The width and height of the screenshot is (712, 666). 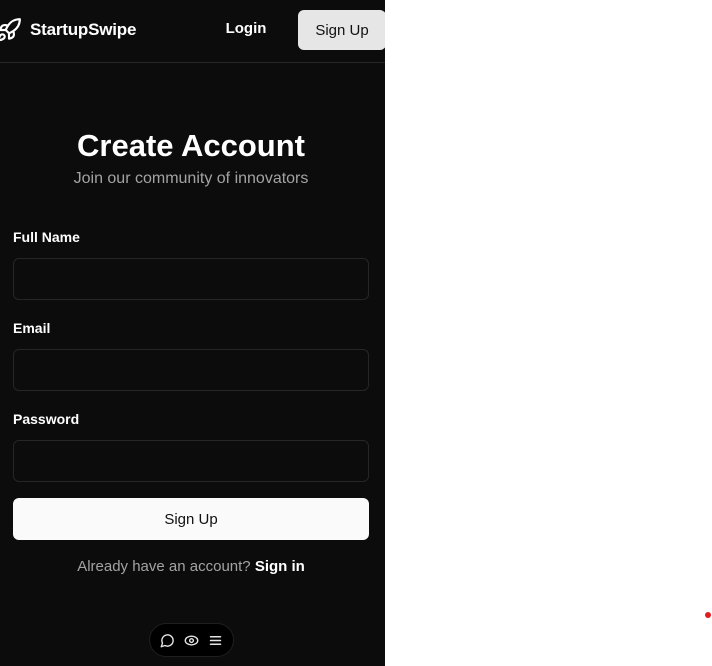 I want to click on brand: StartupSwipe, so click(x=68, y=30).